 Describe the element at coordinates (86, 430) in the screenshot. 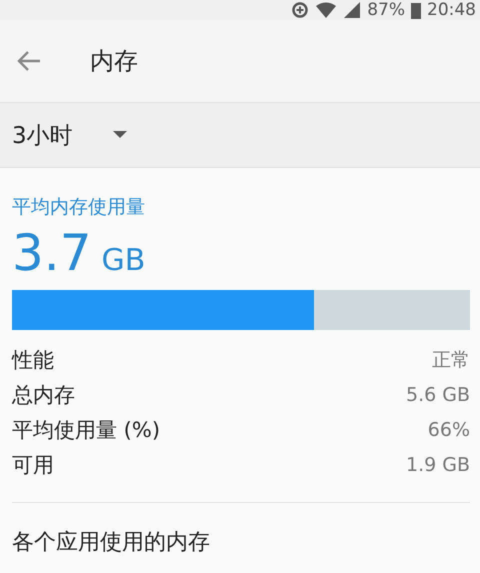

I see `stat-label: 平均使用量 (%)` at that location.